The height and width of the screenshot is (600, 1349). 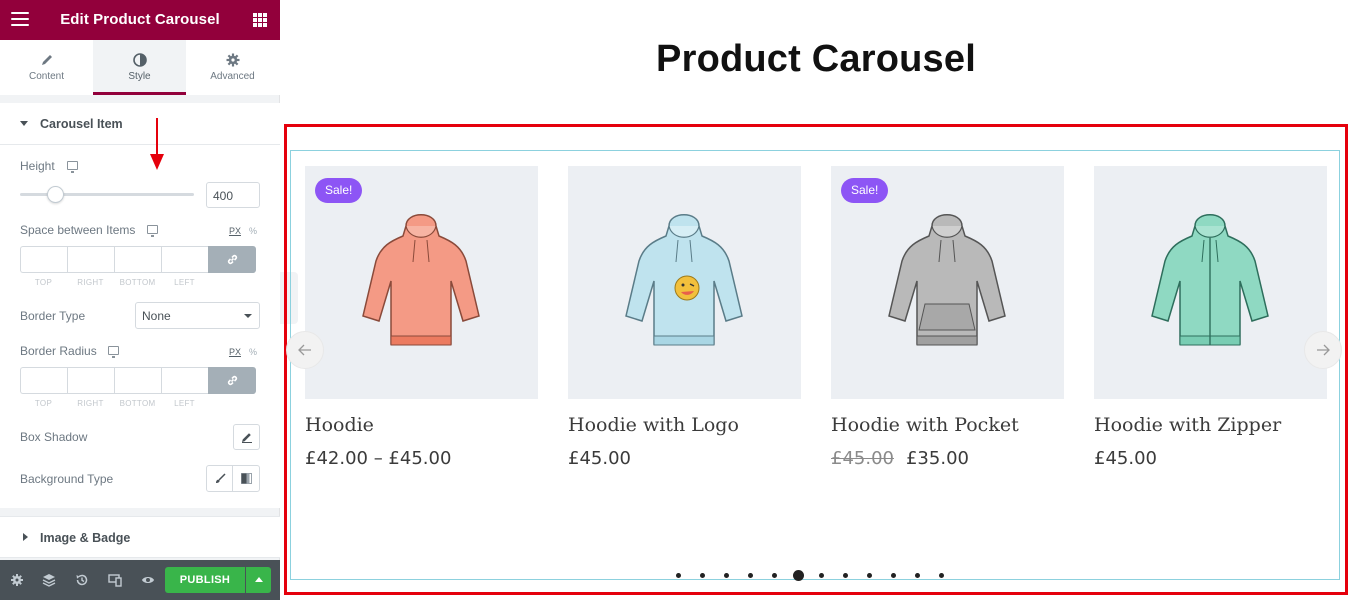 I want to click on product-name: Hoodie, so click(x=421, y=425).